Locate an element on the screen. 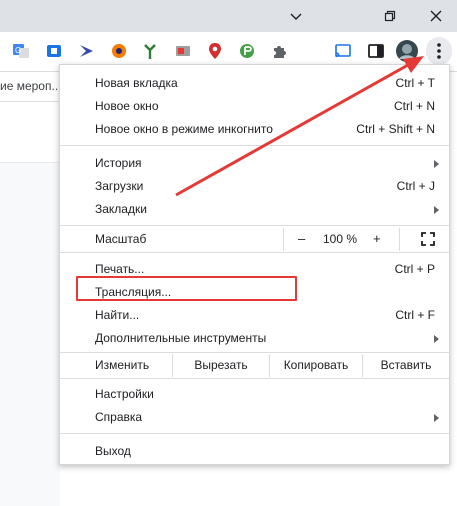 The image size is (457, 506). menu-item-label: История is located at coordinates (118, 163).